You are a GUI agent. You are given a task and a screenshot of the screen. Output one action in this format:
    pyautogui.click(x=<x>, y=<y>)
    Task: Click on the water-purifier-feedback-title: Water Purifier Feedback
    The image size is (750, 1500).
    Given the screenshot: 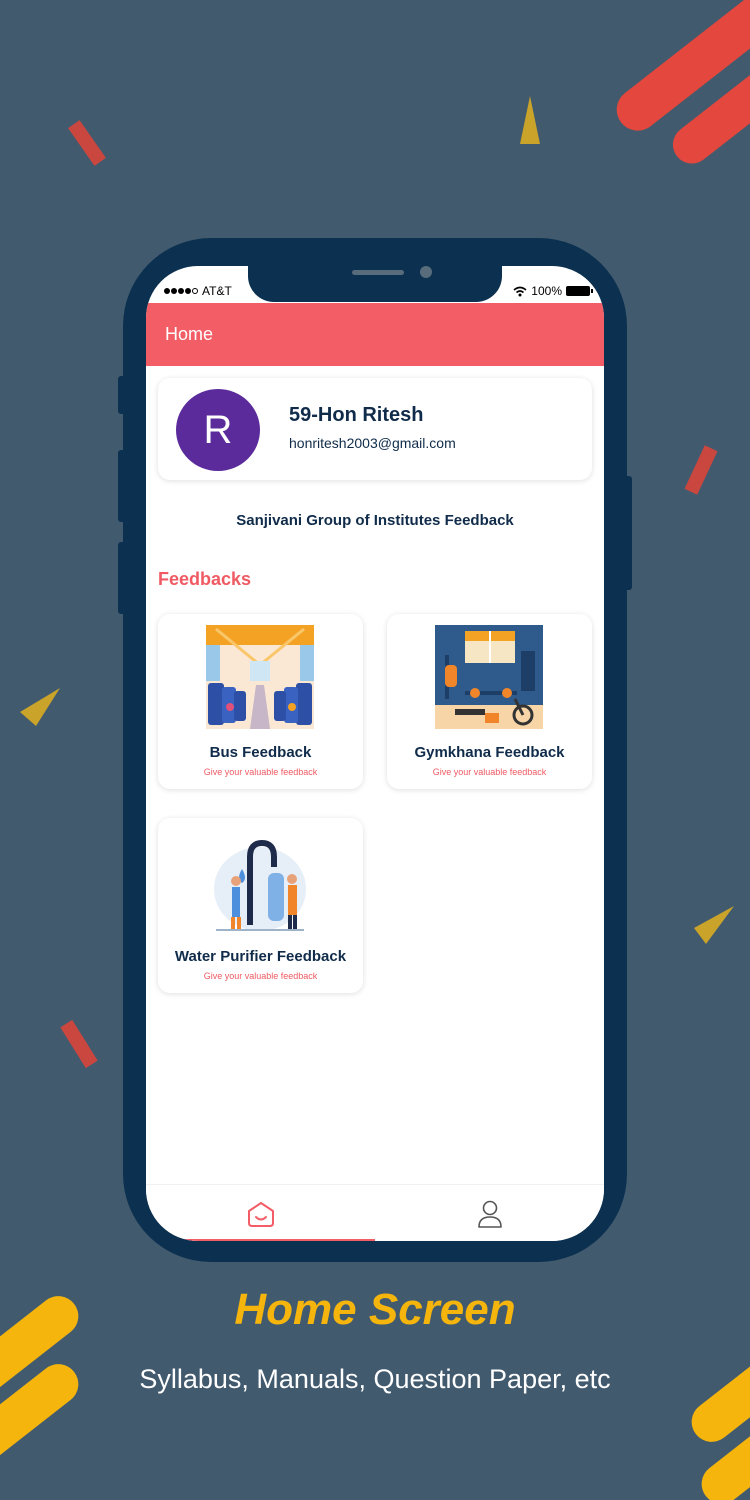 What is the action you would take?
    pyautogui.click(x=260, y=956)
    